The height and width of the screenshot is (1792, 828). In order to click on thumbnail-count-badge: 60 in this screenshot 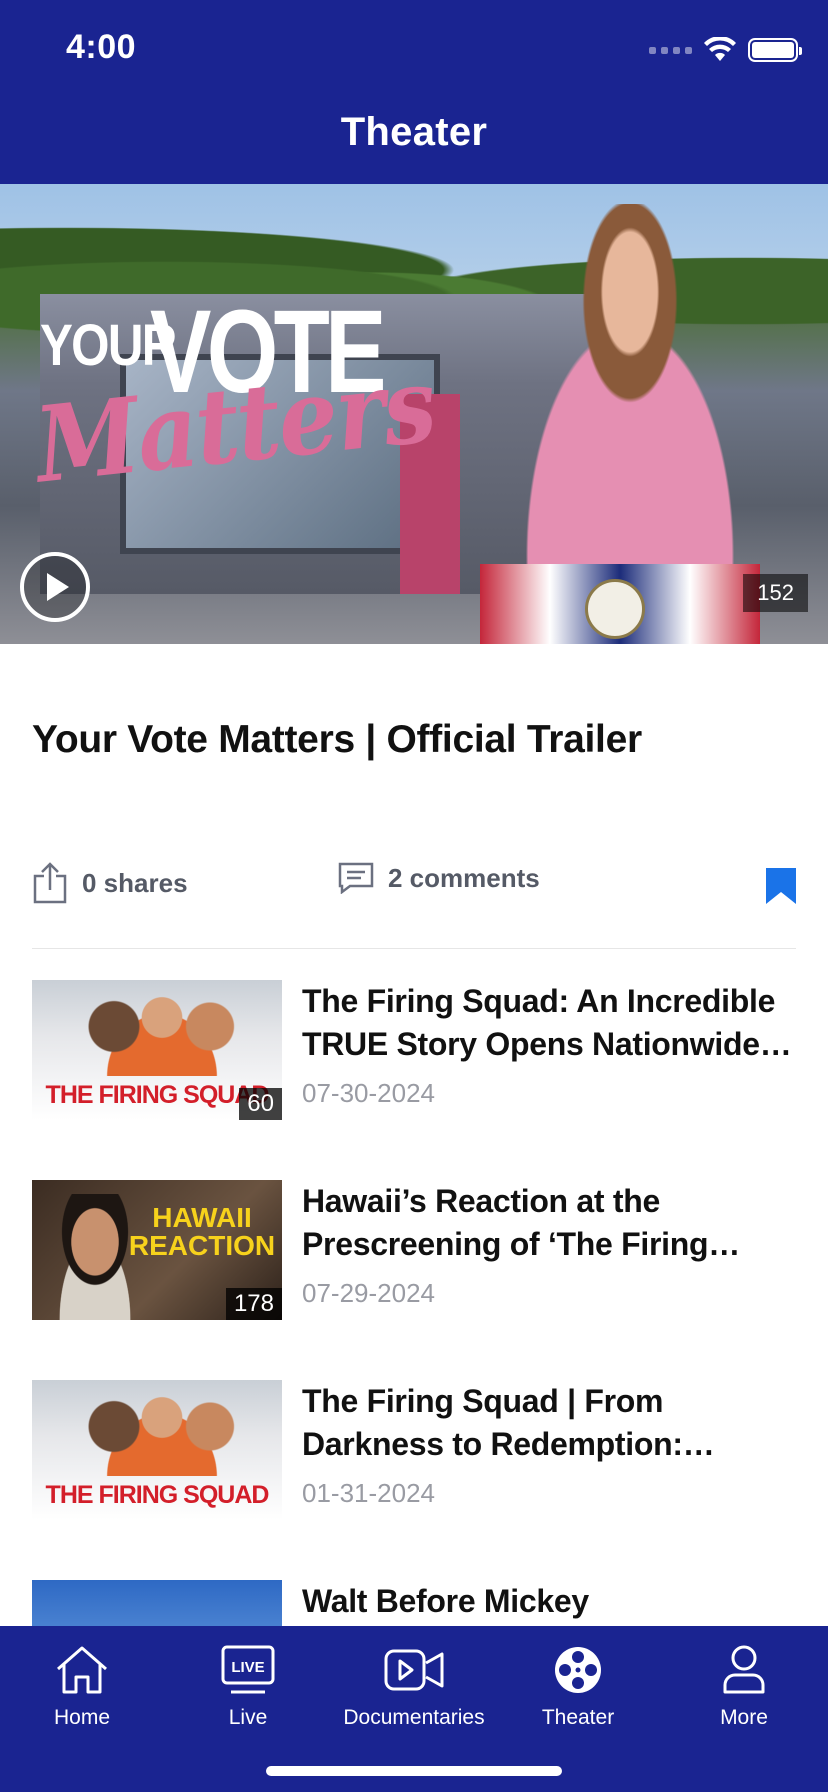, I will do `click(260, 1104)`.